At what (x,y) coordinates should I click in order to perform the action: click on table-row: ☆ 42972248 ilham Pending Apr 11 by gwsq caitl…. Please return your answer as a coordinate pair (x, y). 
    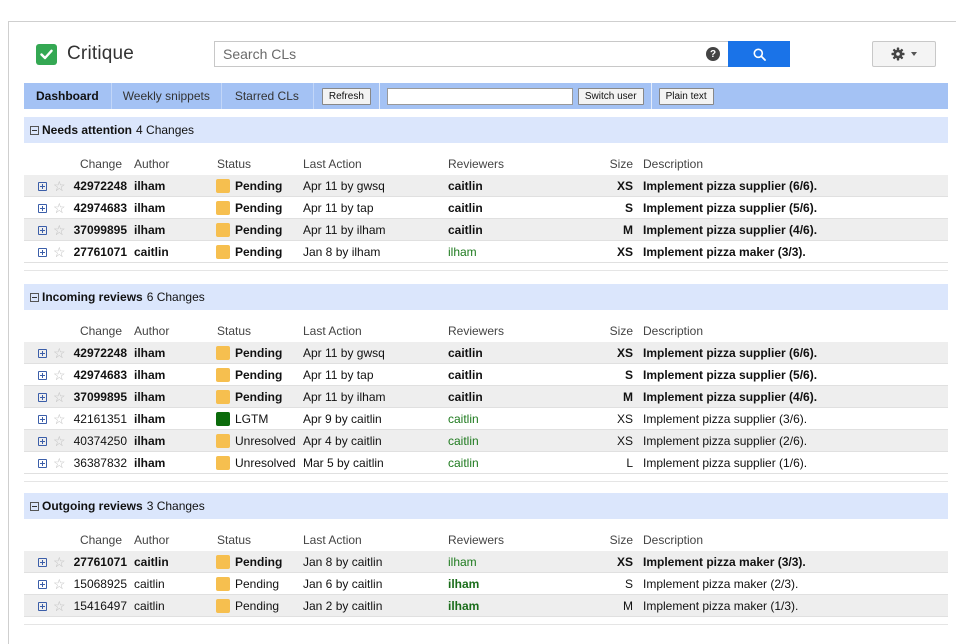
    Looking at the image, I should click on (486, 353).